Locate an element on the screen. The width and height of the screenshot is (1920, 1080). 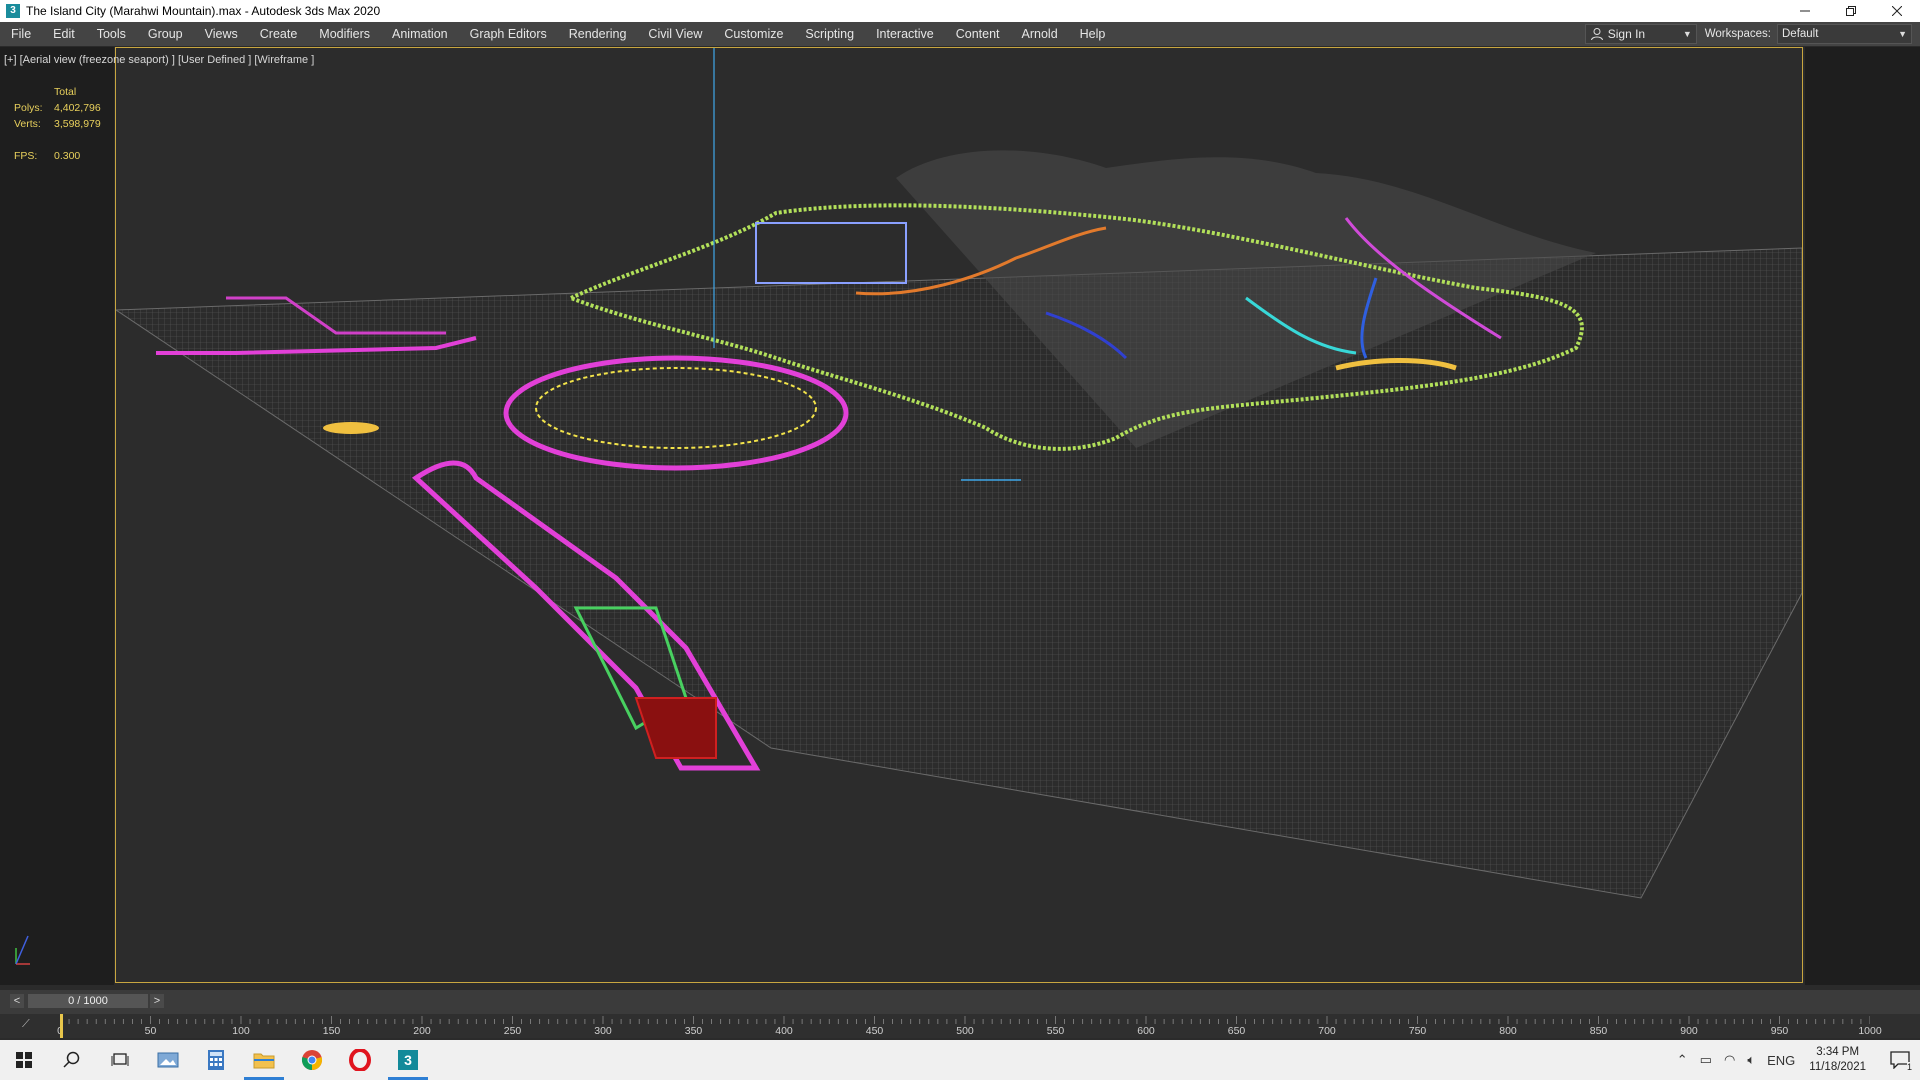
chrome-icon is located at coordinates (312, 1060).